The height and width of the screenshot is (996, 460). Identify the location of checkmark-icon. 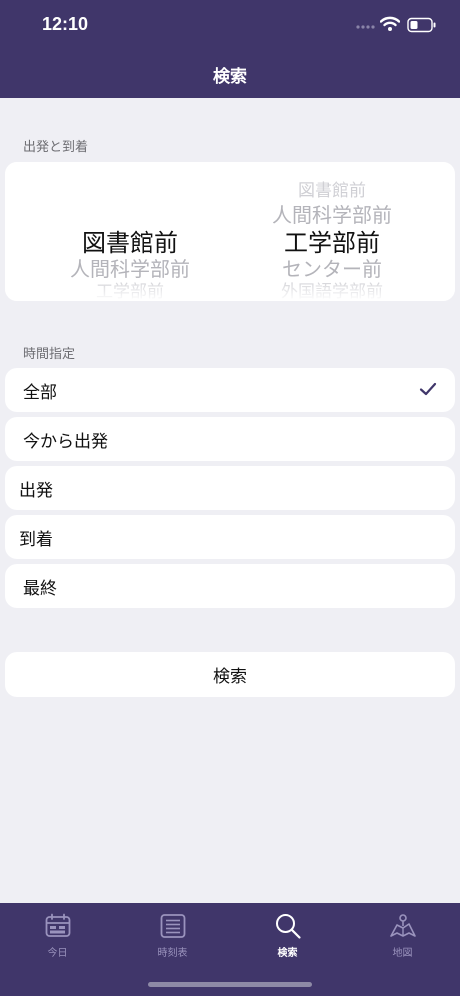
(428, 389).